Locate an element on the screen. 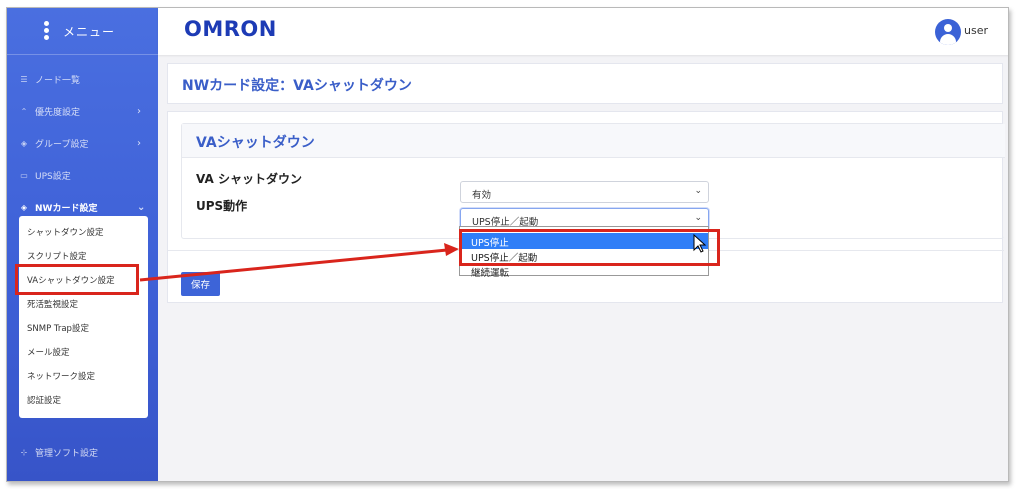 The height and width of the screenshot is (489, 1016). list-icon: ☰ is located at coordinates (24, 79).